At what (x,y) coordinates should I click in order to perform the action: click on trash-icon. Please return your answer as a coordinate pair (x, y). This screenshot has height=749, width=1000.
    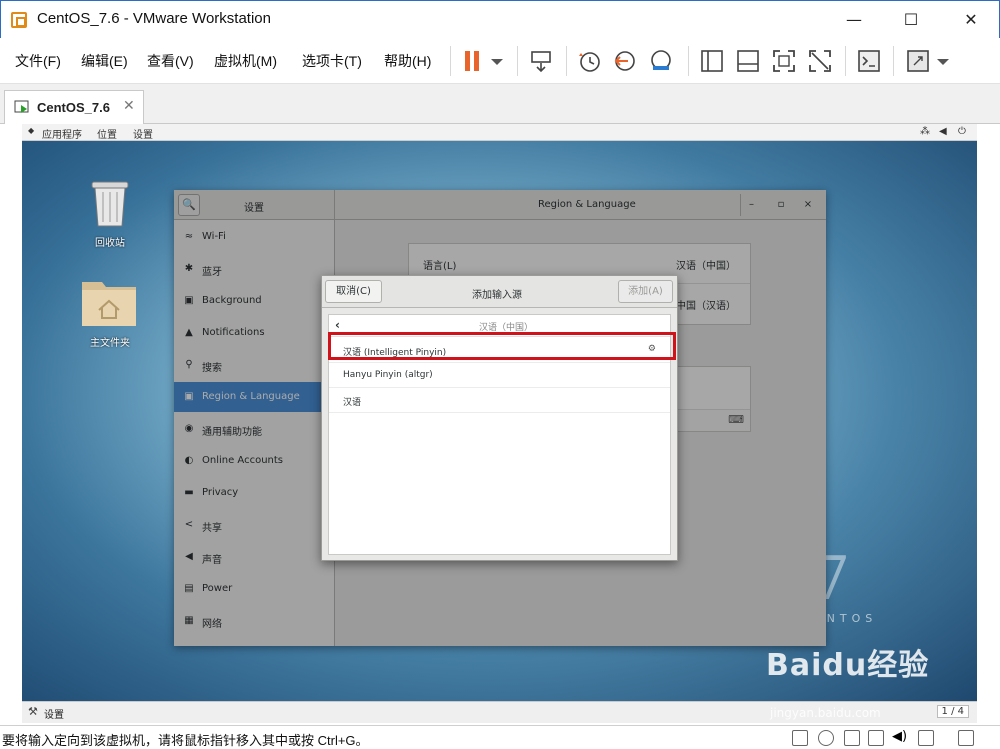
    Looking at the image, I should click on (110, 202).